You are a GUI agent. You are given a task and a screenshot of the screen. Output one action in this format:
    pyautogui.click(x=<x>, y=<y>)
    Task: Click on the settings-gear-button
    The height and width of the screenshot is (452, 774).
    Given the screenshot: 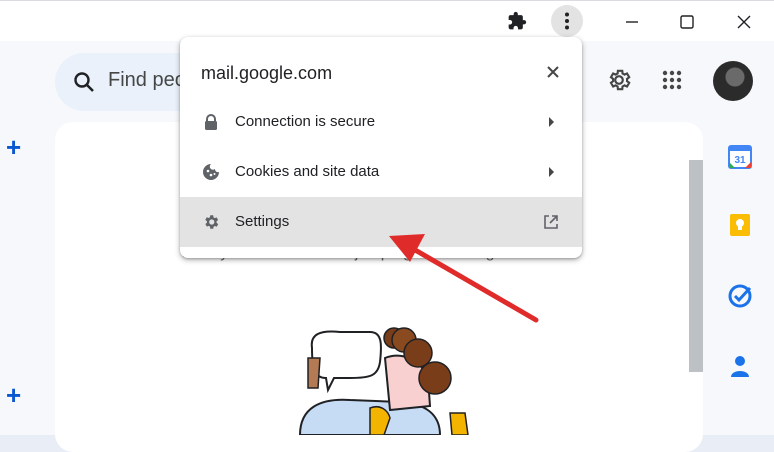 What is the action you would take?
    pyautogui.click(x=619, y=80)
    